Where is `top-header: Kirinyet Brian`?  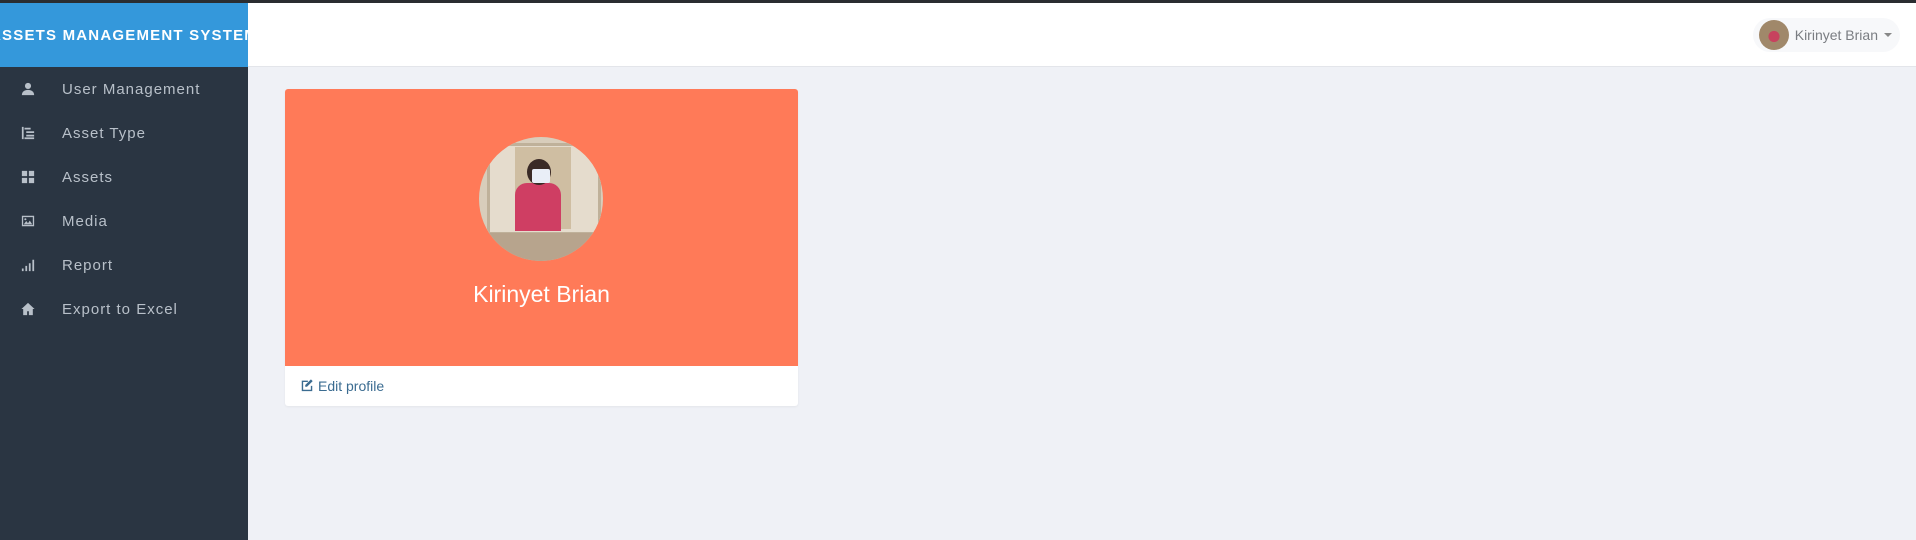
top-header: Kirinyet Brian is located at coordinates (1082, 35).